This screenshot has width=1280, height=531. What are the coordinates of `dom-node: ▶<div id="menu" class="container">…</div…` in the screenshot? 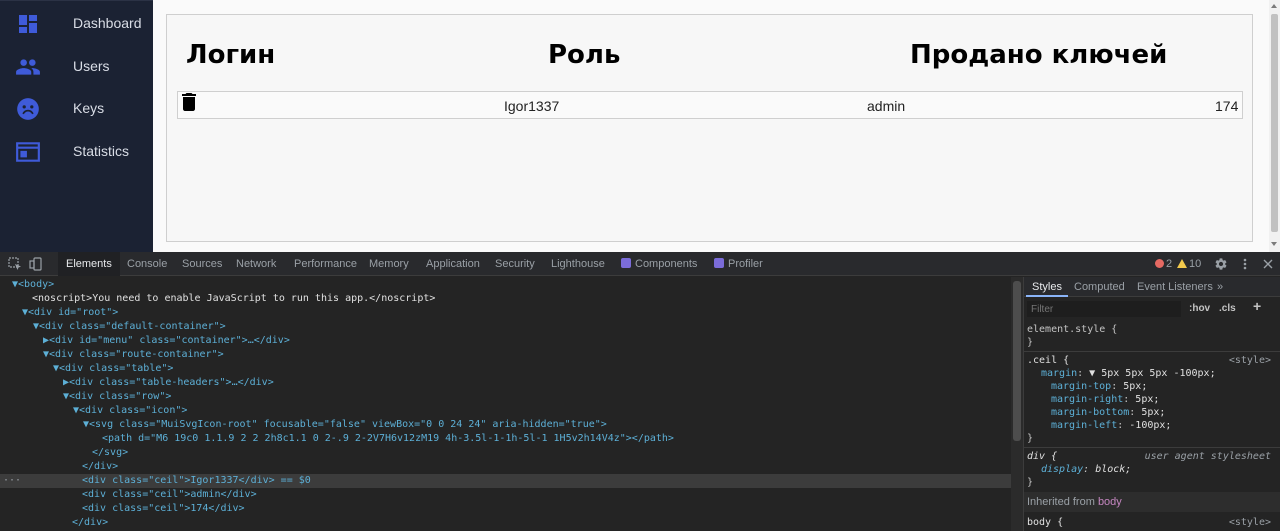 It's located at (505, 341).